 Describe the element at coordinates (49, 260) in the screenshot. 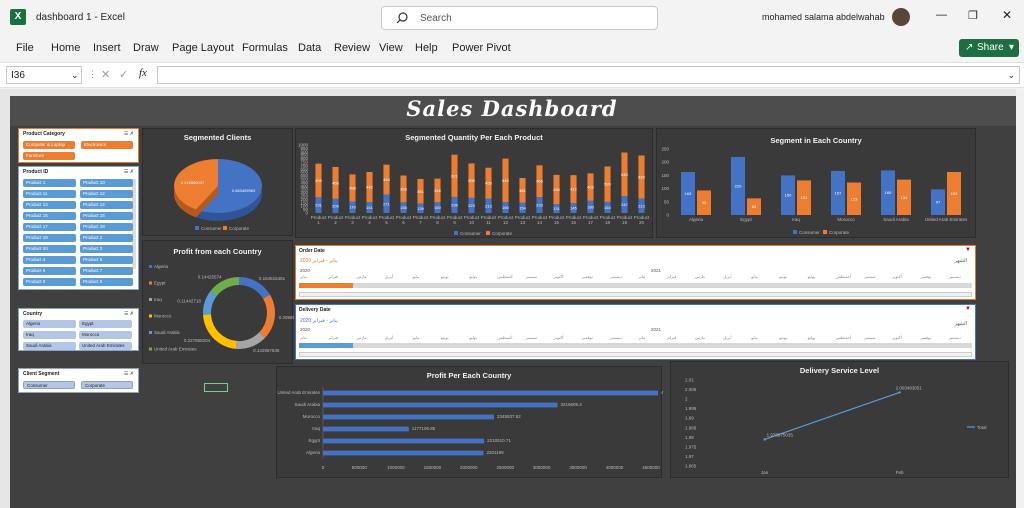

I see `slicer-item-product: Product 4` at that location.